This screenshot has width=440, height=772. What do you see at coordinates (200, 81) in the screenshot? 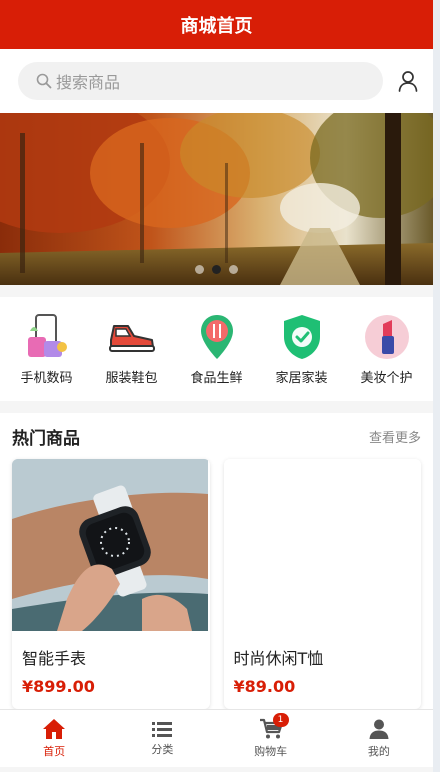
I see `search-input: 搜索商品` at bounding box center [200, 81].